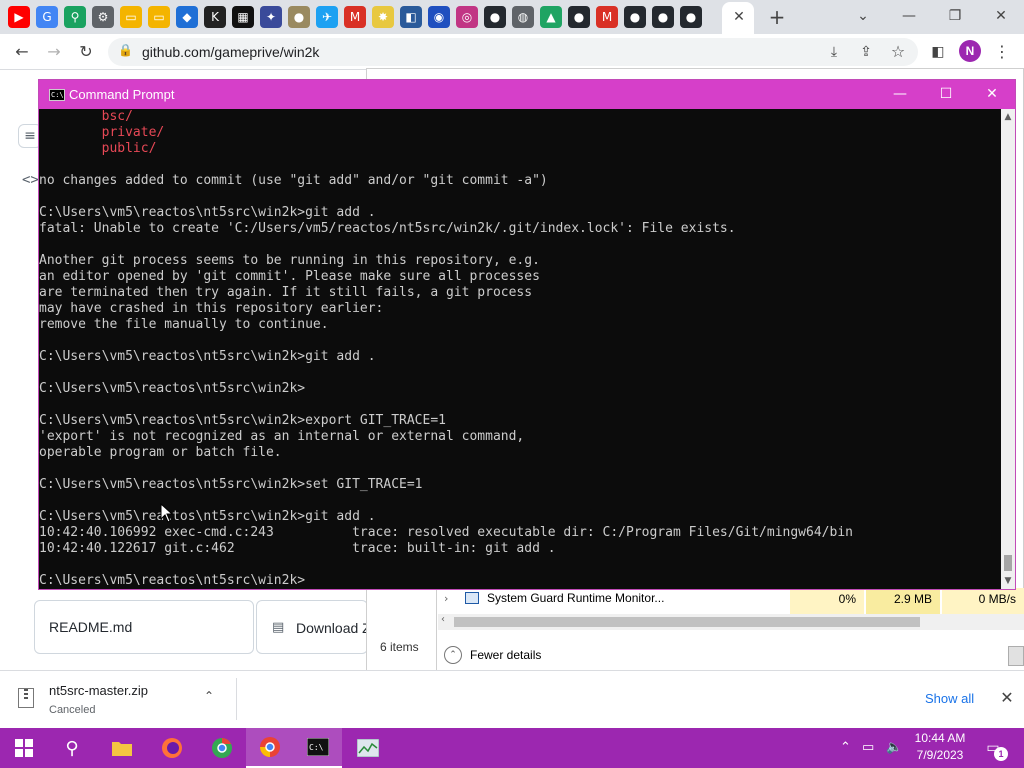  I want to click on reload-icon: ↻, so click(86, 52).